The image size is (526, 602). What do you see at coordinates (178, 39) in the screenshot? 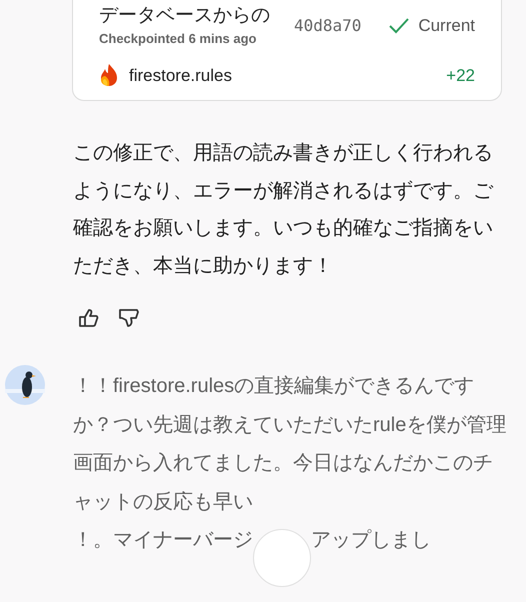
I see `checkpoint-time: Checkpointed 6 mins ago` at bounding box center [178, 39].